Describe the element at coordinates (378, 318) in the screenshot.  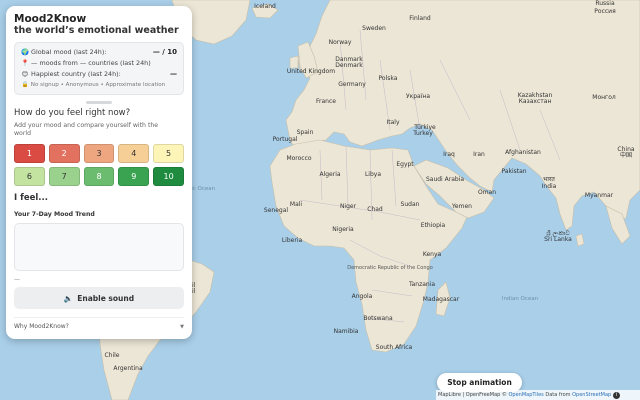
I see `map-label: Botswana` at that location.